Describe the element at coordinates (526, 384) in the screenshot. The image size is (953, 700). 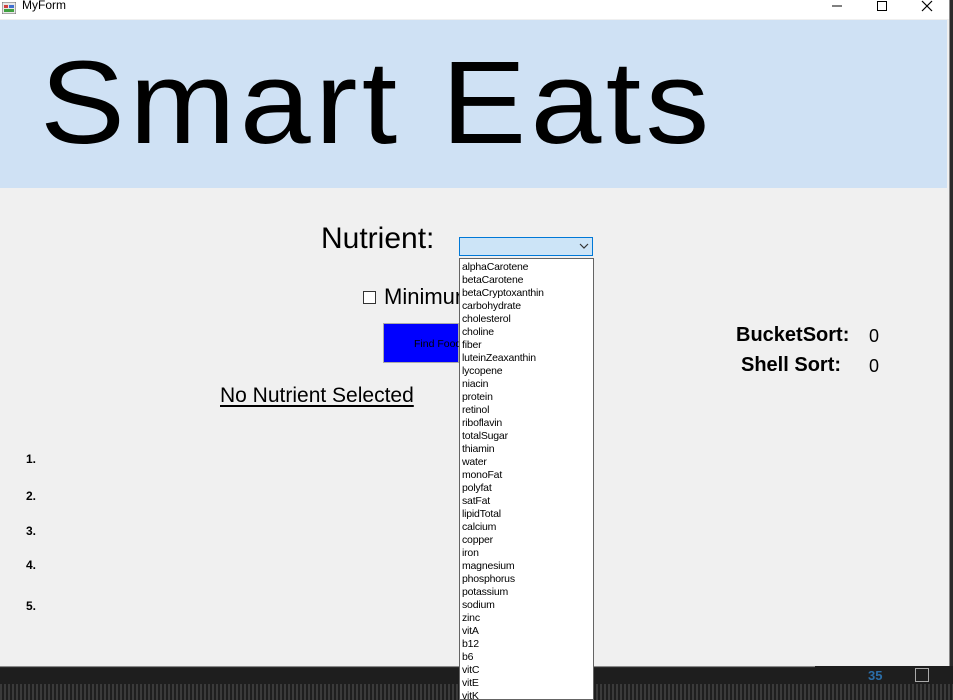
I see `dropdown-item: niacin` at that location.